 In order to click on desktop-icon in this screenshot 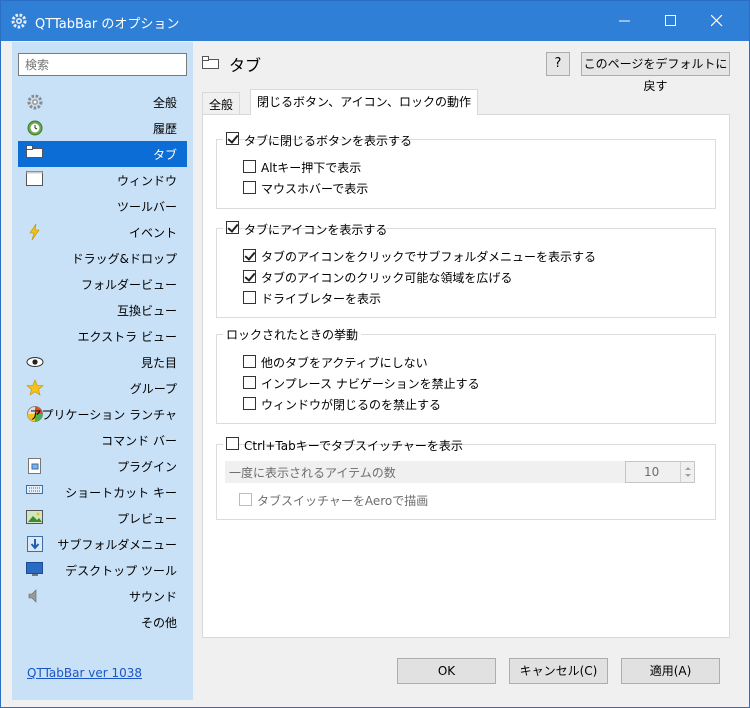, I will do `click(35, 570)`.